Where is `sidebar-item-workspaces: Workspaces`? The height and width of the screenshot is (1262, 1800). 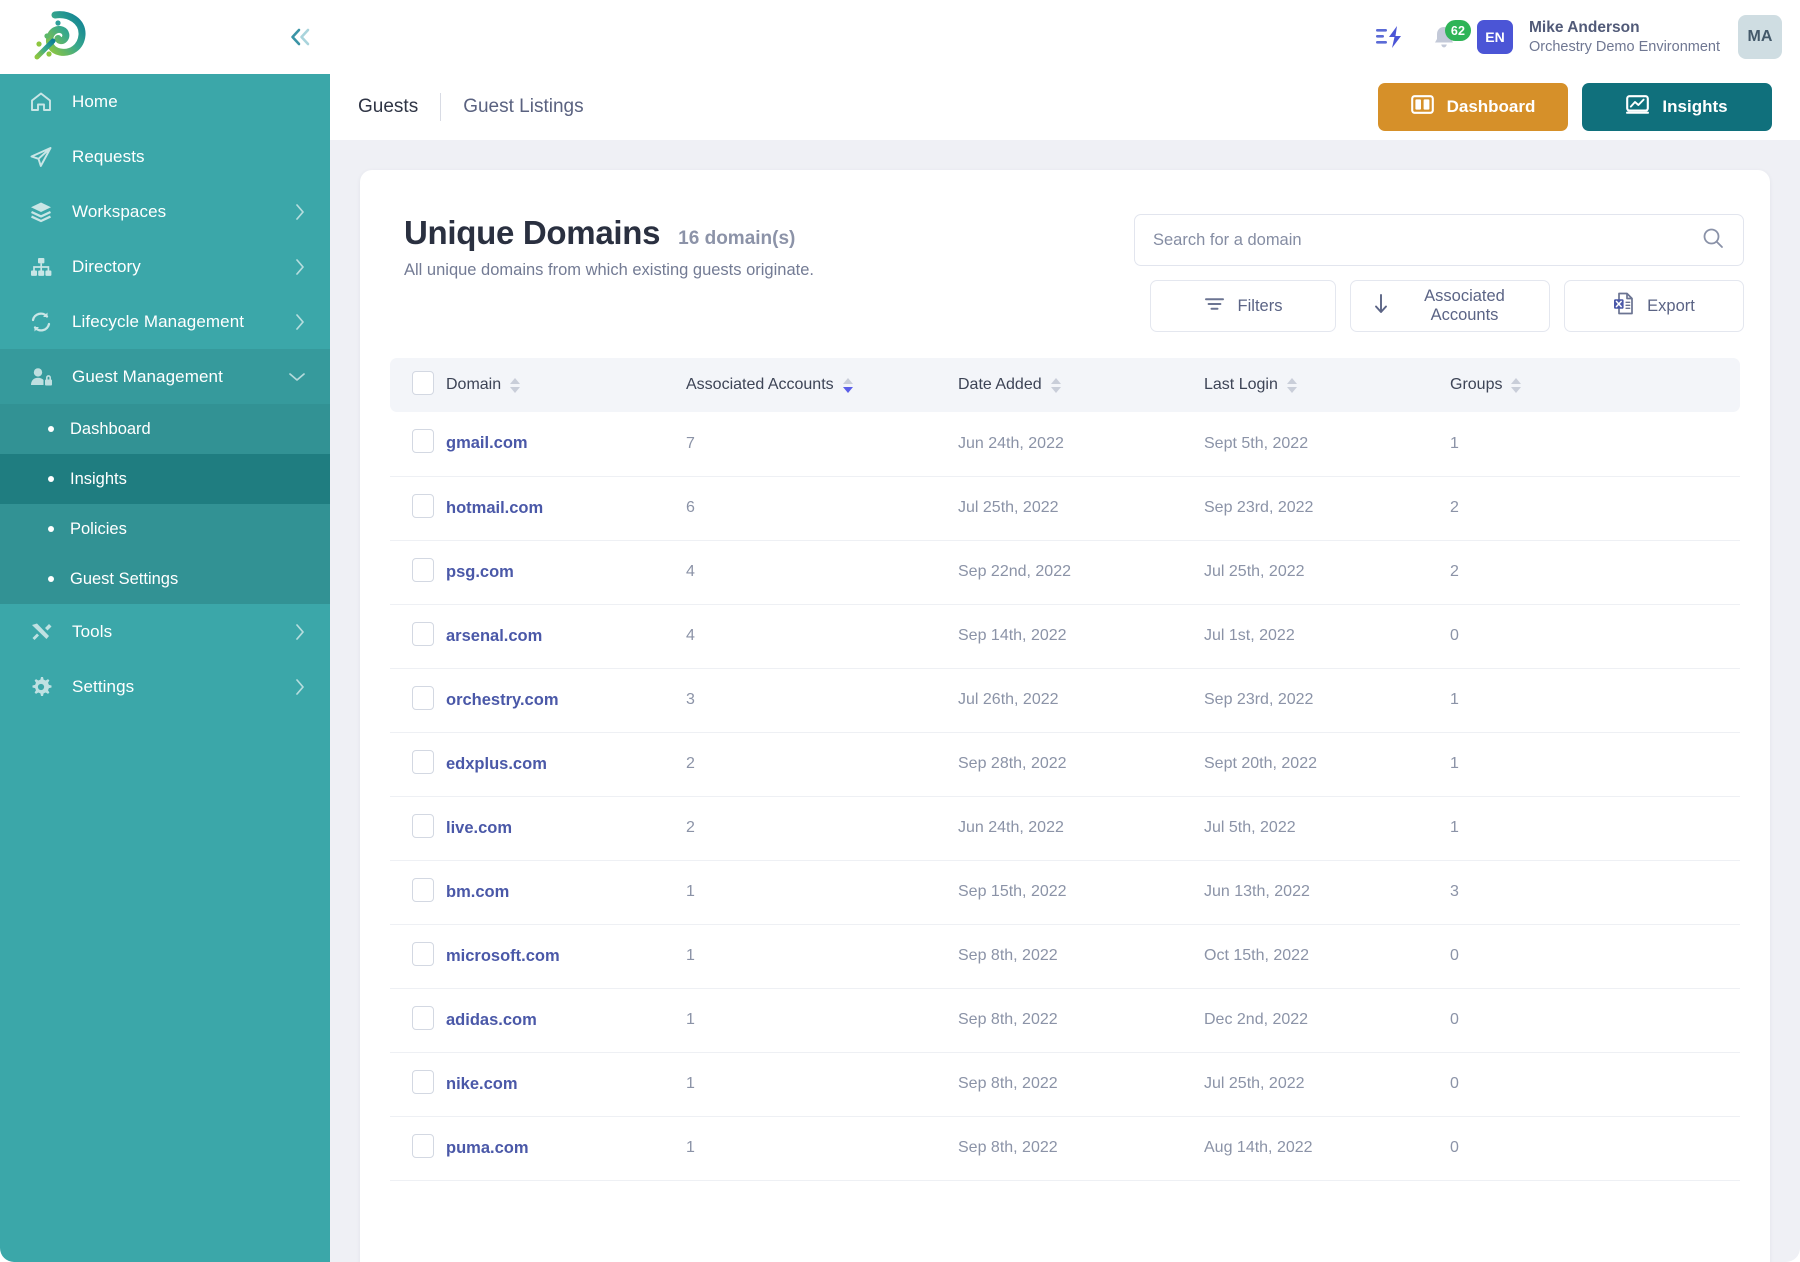
sidebar-item-workspaces: Workspaces is located at coordinates (165, 211).